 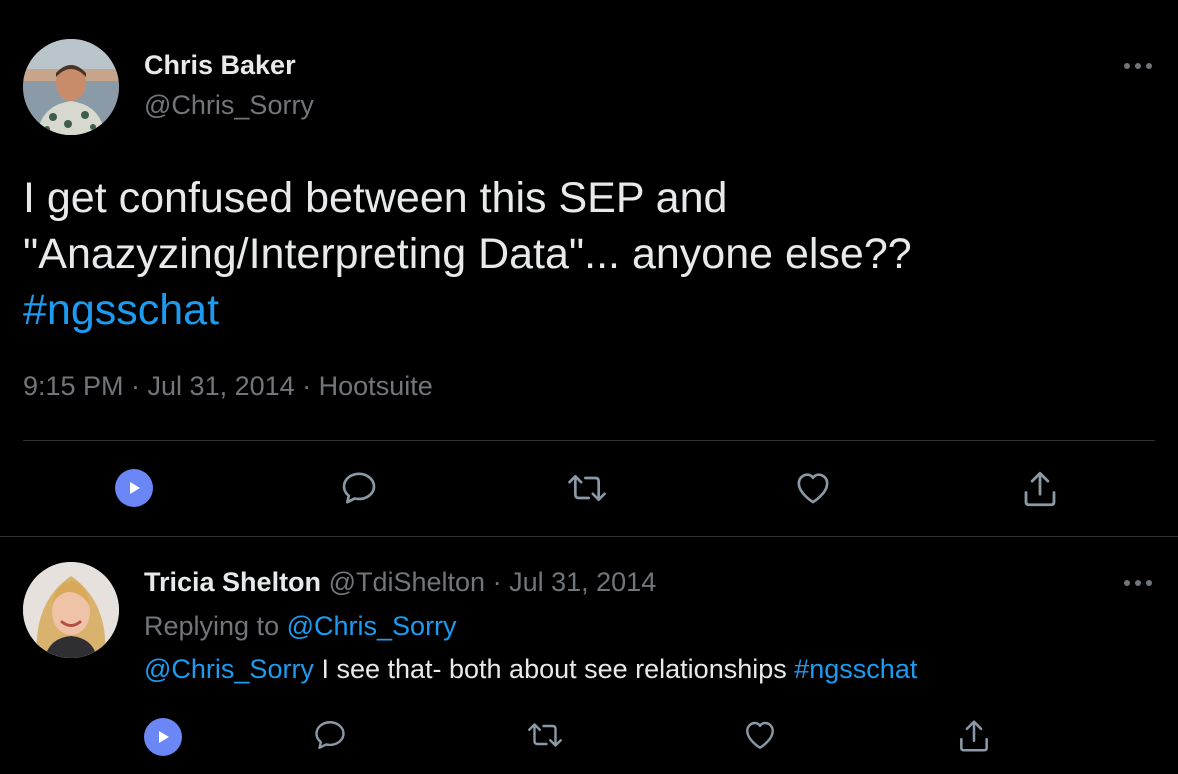 I want to click on author-handle: @Chris_Sorry, so click(x=229, y=105).